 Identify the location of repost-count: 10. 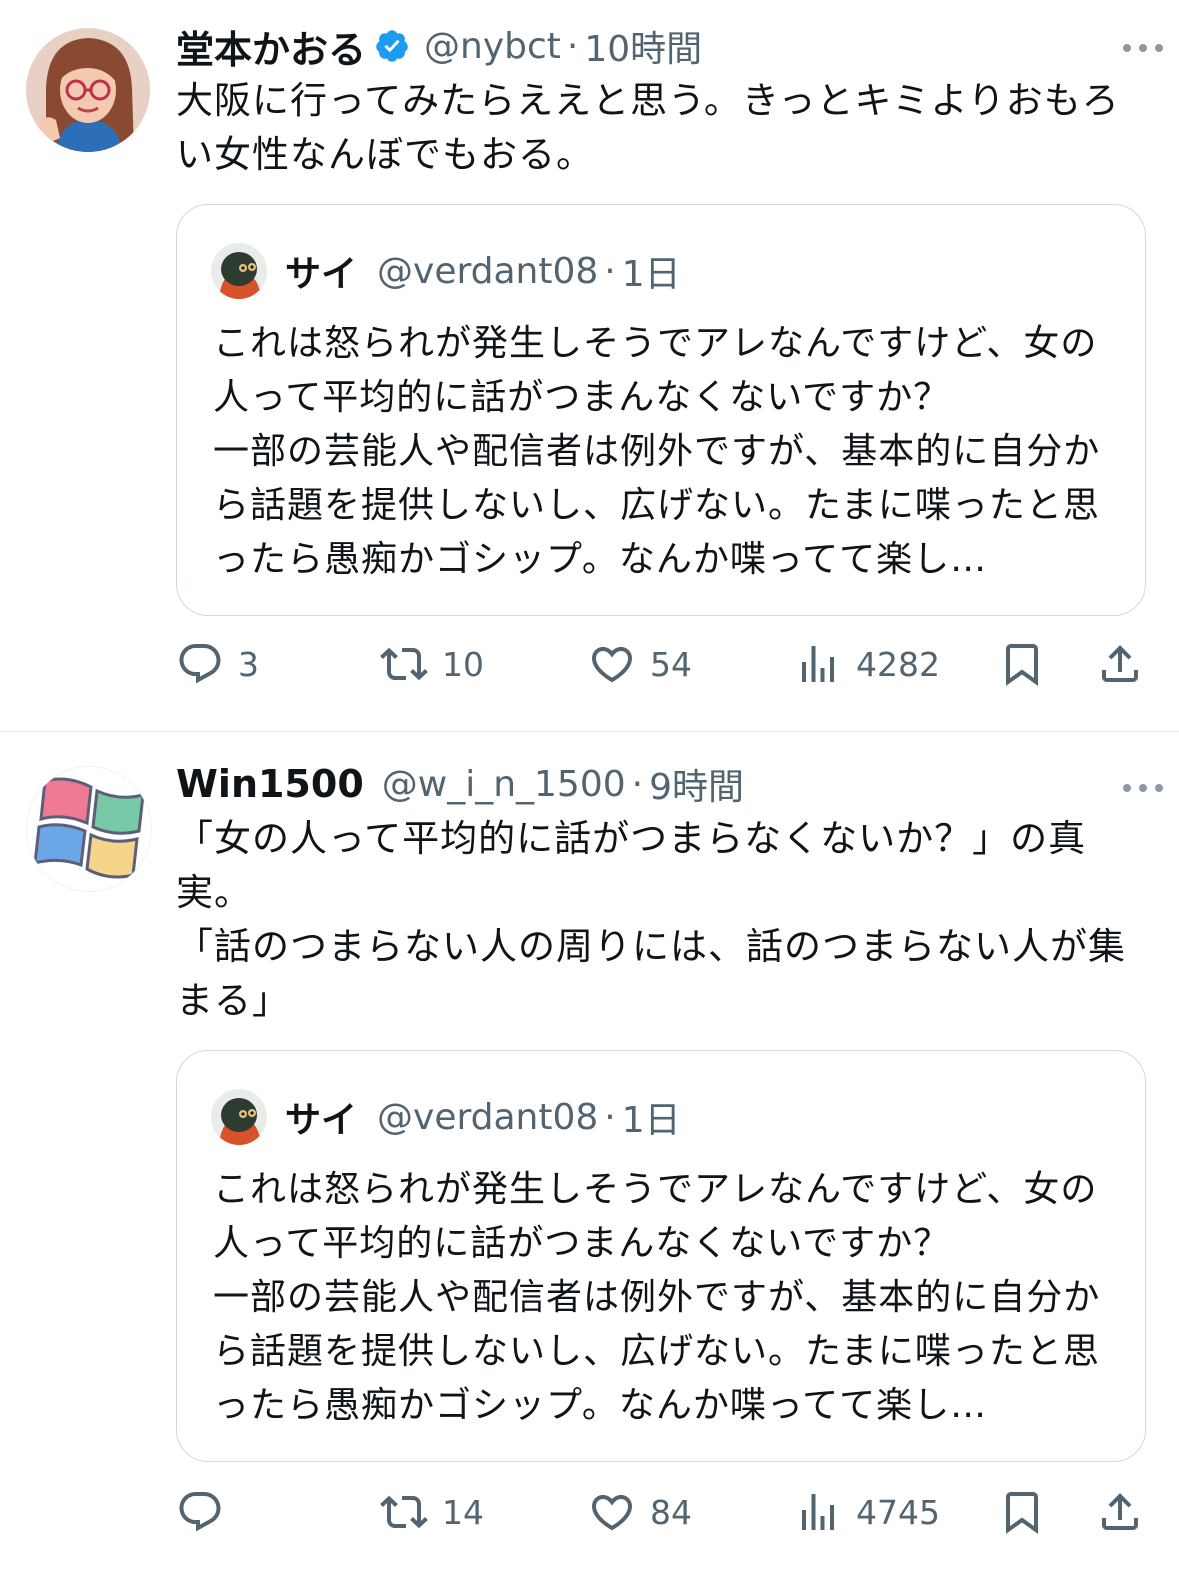
(463, 664).